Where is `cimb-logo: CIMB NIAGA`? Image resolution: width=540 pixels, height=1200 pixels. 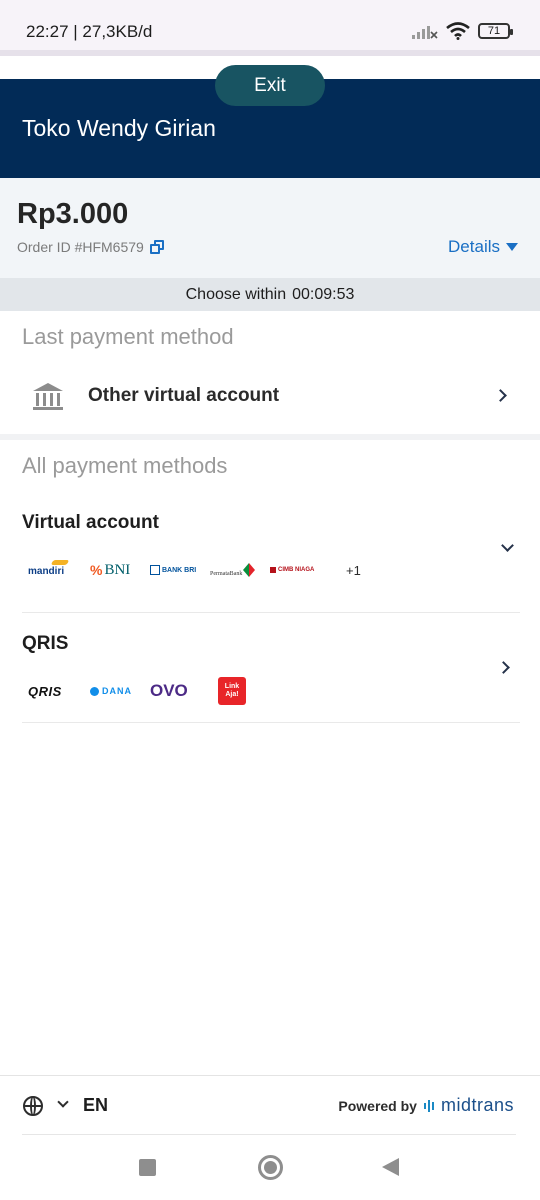 cimb-logo: CIMB NIAGA is located at coordinates (308, 570).